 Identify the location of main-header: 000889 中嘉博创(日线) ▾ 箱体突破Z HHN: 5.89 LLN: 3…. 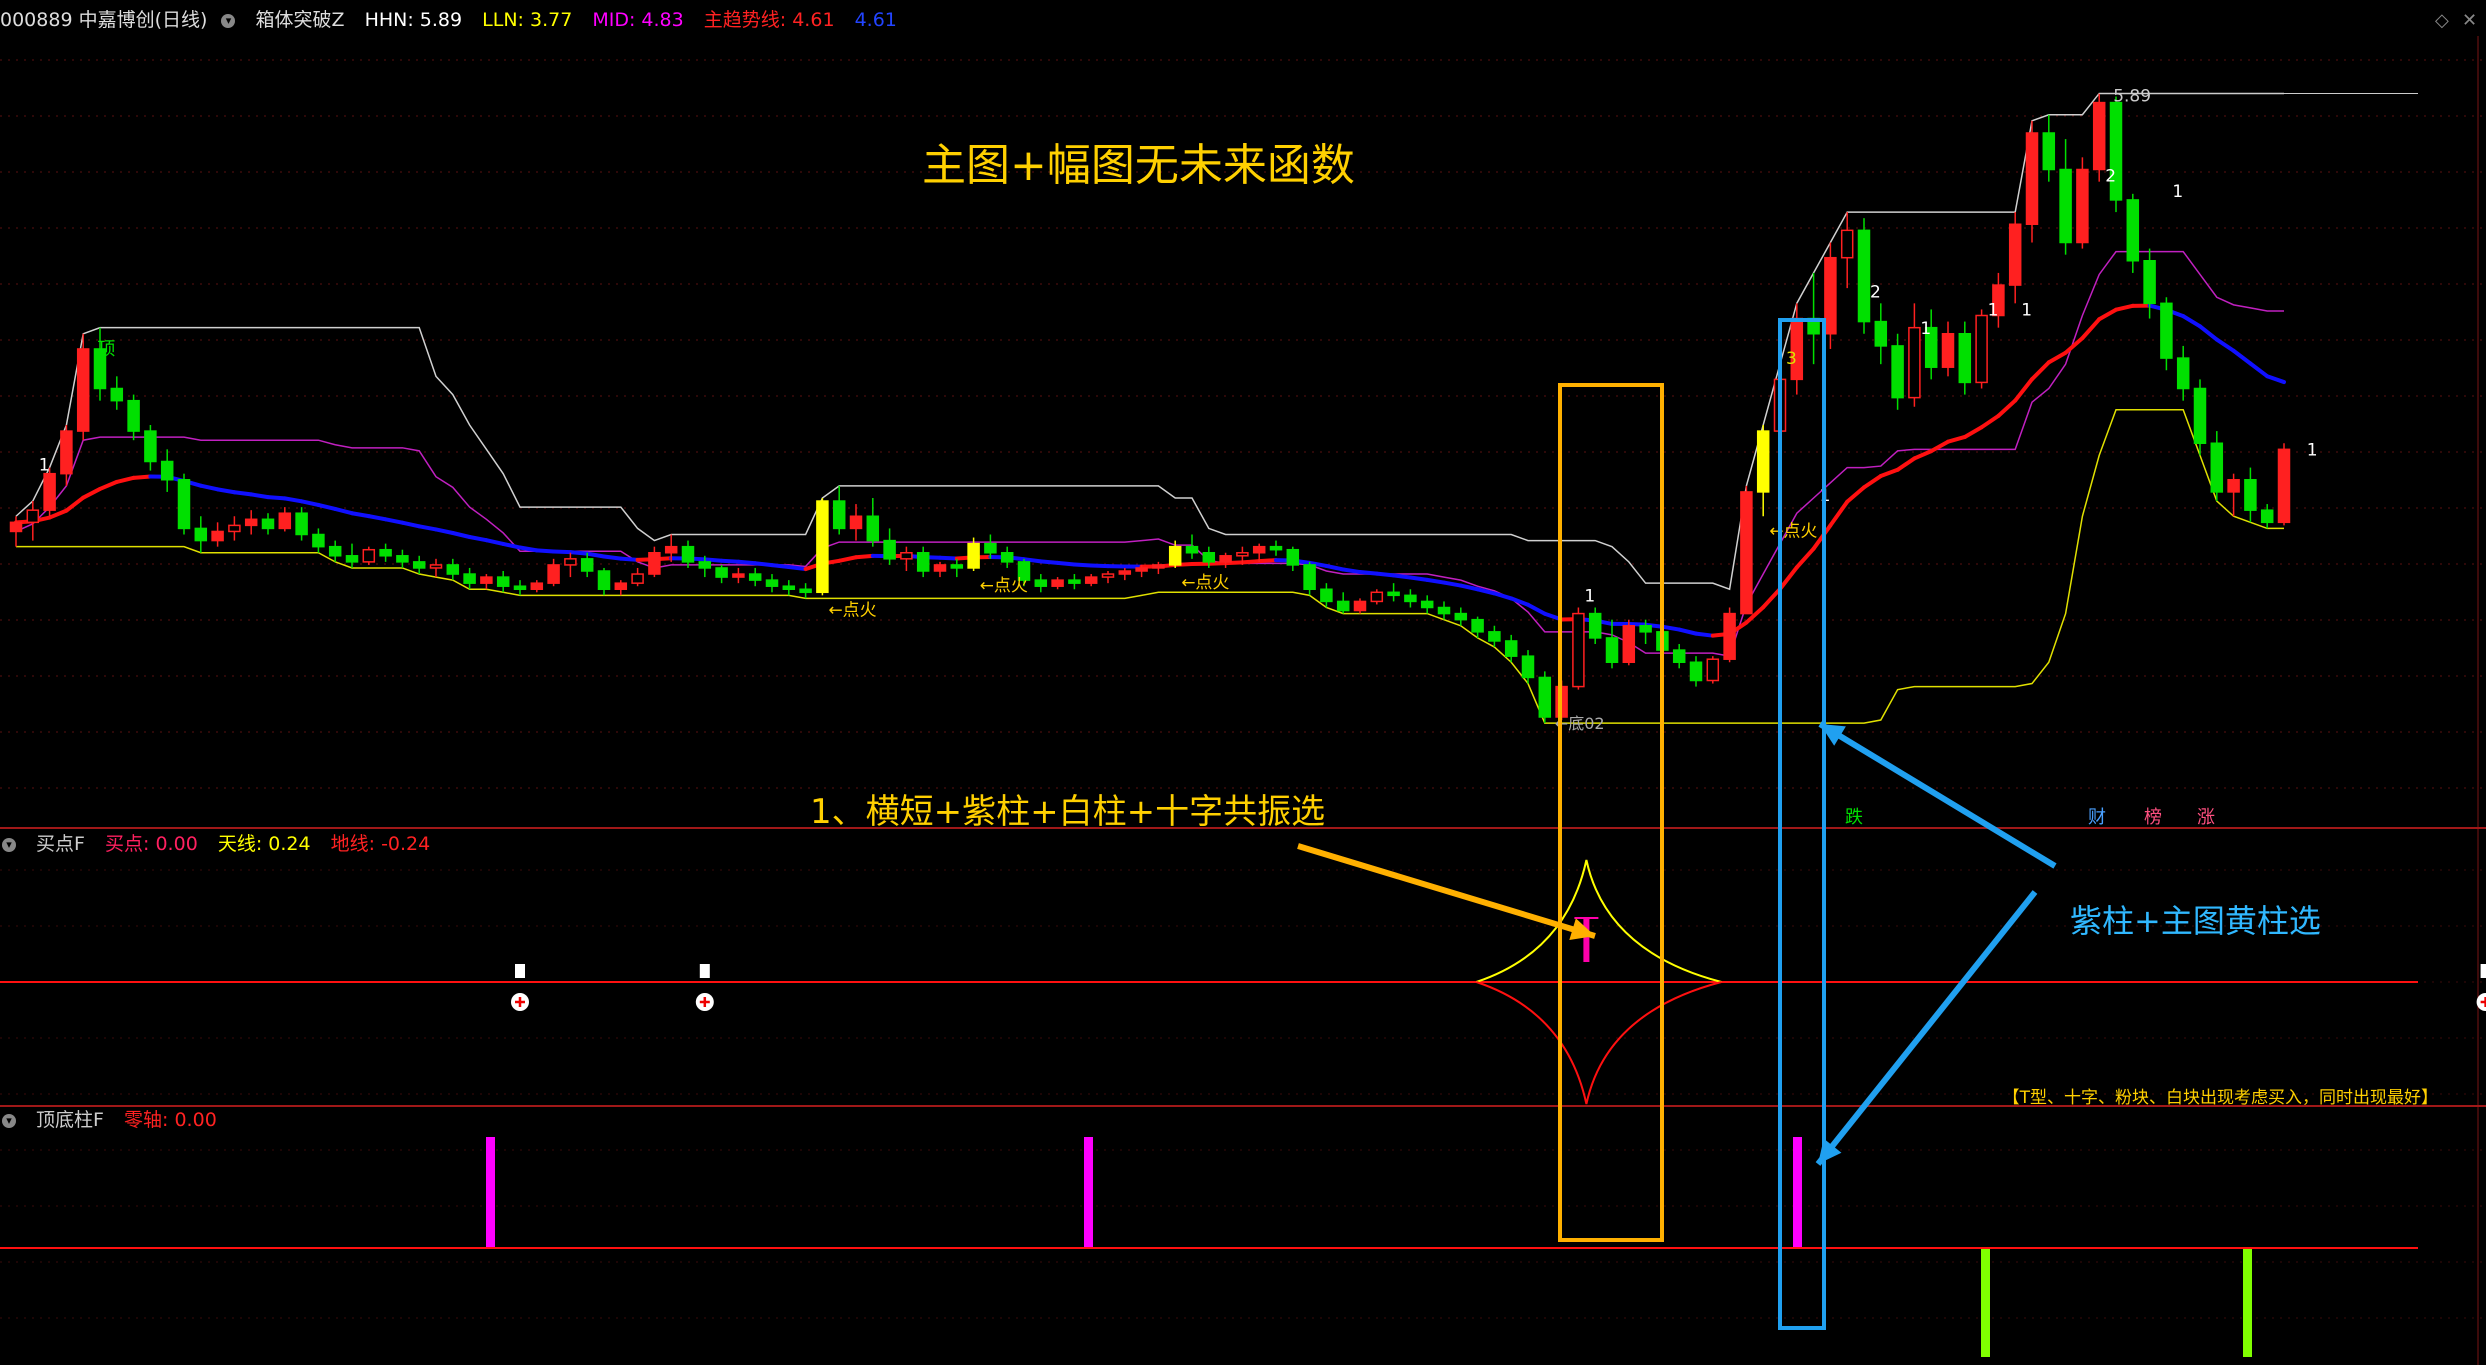
(455, 20).